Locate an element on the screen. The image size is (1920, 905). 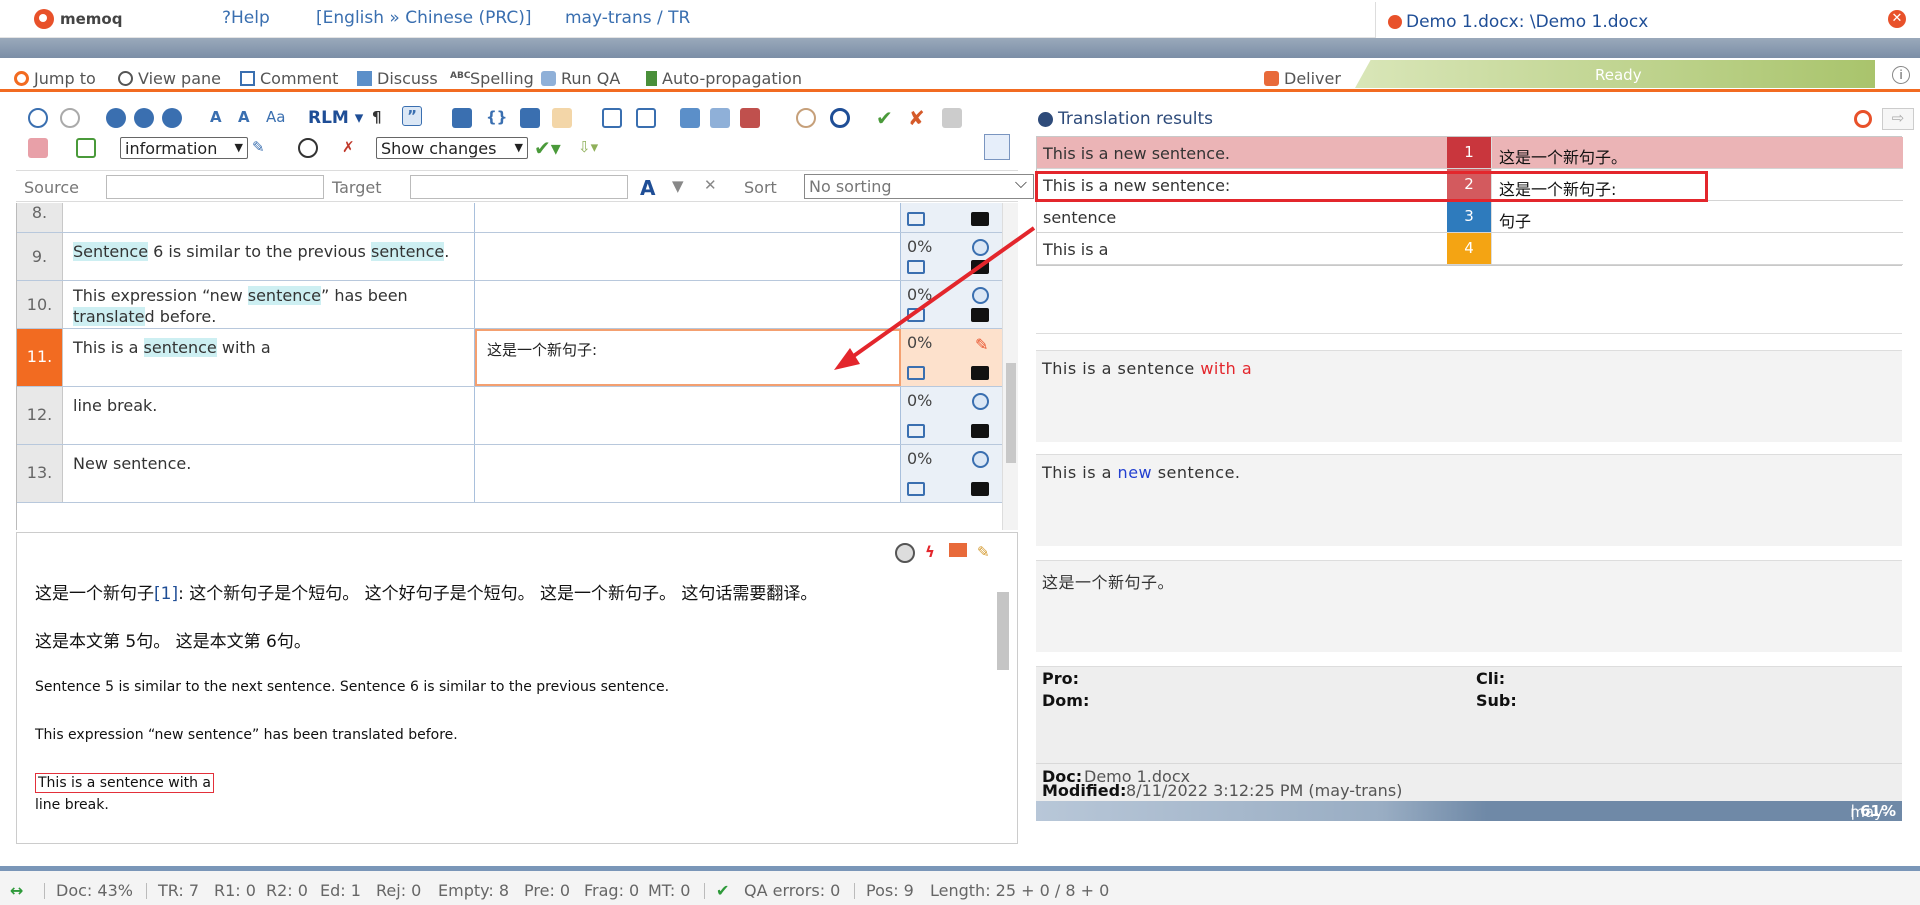
close-icon: ✕ is located at coordinates (1897, 19).